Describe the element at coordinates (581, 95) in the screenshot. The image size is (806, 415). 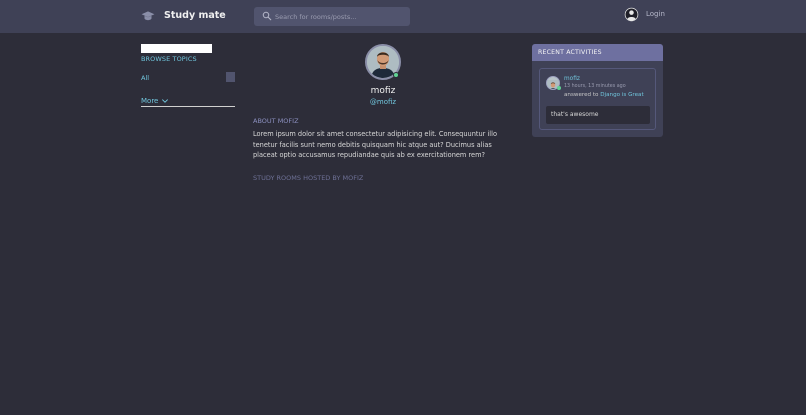
I see `activity-action: answered to` at that location.